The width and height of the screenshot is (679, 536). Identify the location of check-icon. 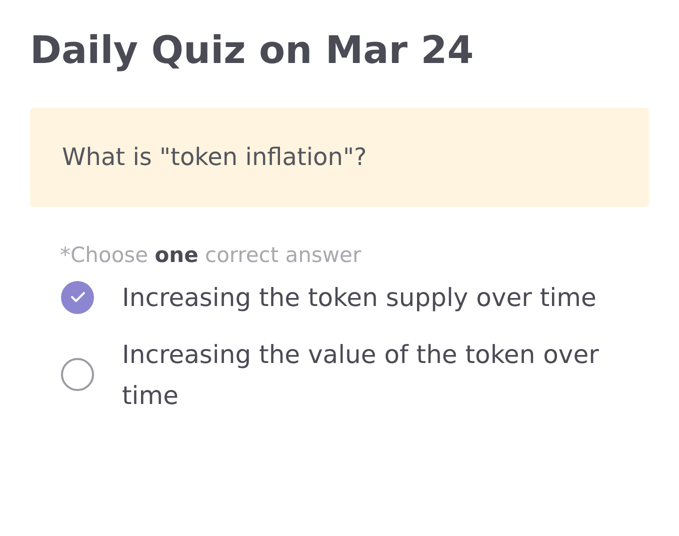
(78, 297).